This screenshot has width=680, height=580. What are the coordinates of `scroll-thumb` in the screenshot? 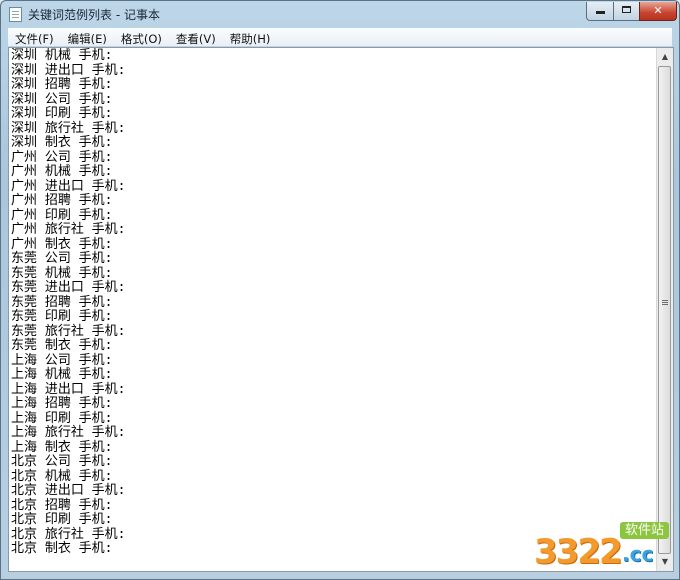 It's located at (664, 310).